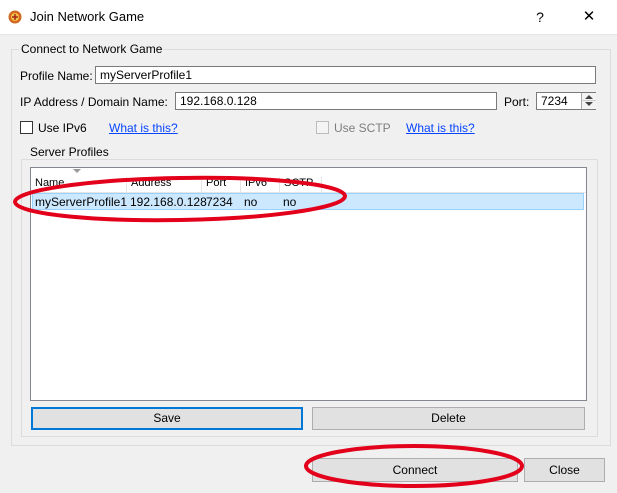  I want to click on ipv6-help-link: What is this?, so click(143, 128).